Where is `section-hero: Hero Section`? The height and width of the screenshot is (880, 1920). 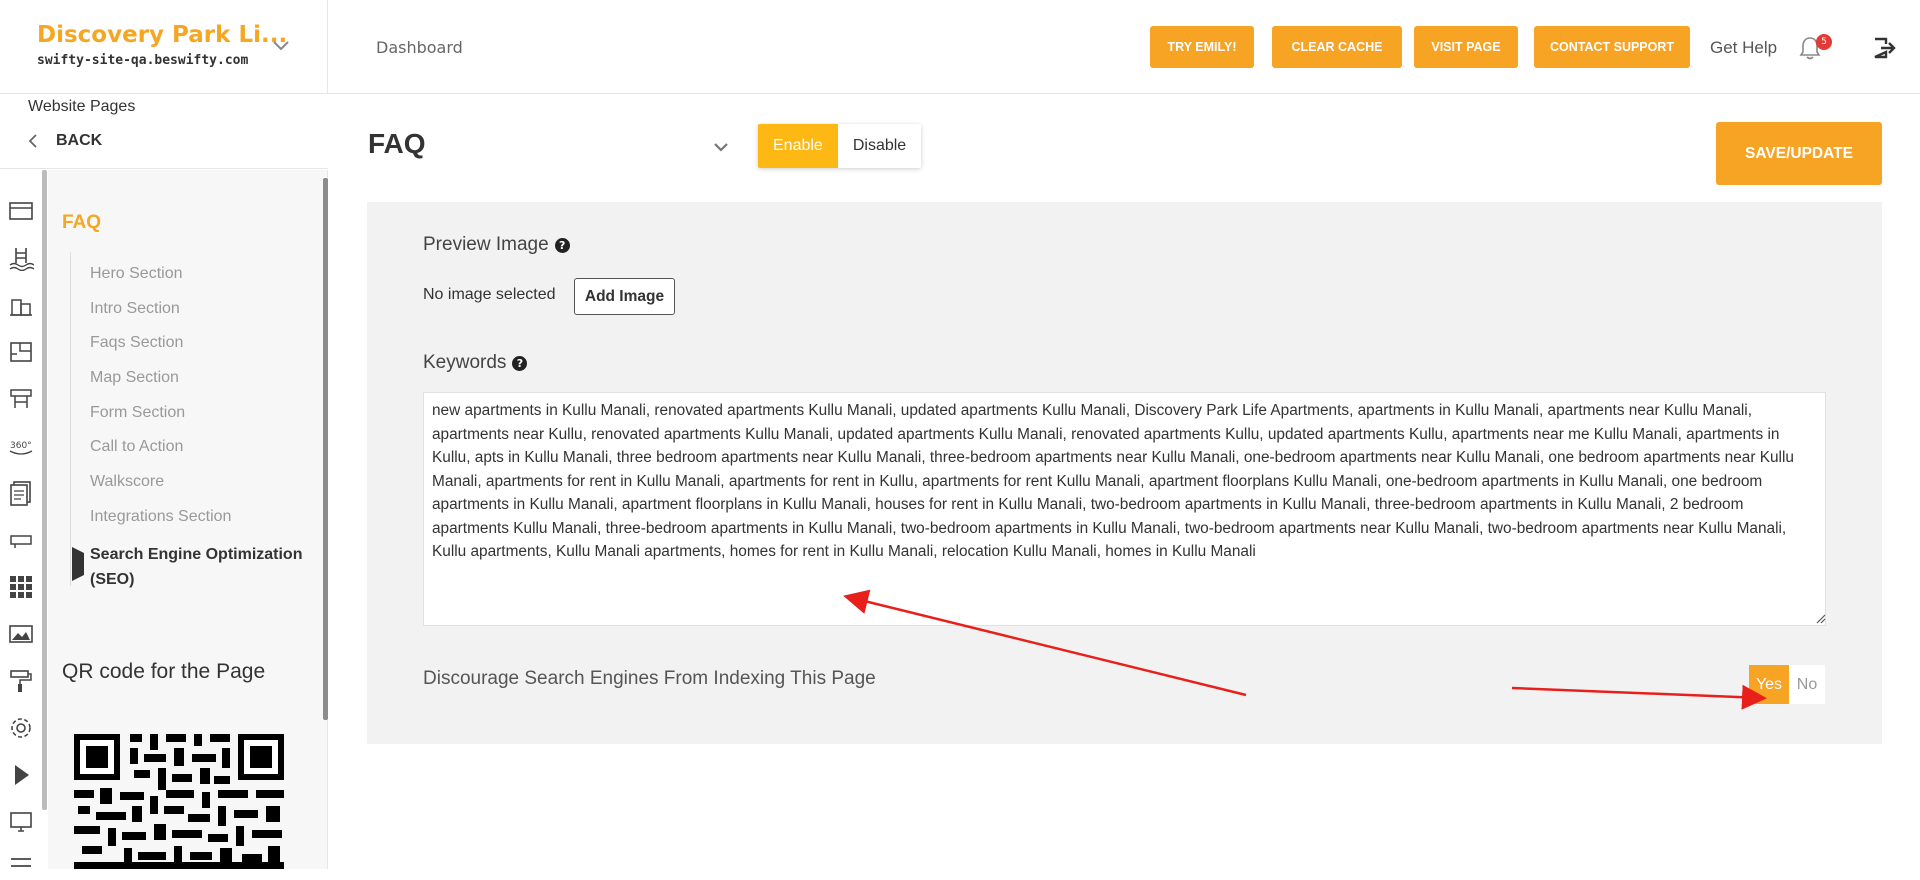 section-hero: Hero Section is located at coordinates (136, 274).